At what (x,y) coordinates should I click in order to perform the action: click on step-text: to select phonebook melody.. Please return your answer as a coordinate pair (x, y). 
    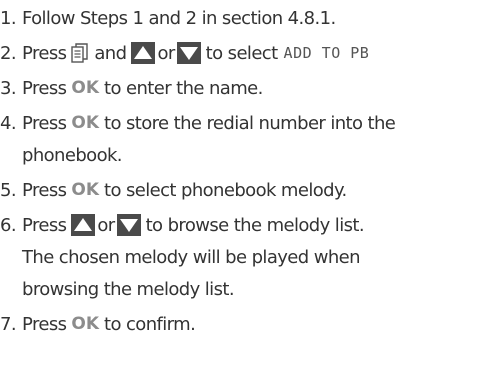
    Looking at the image, I should click on (225, 190).